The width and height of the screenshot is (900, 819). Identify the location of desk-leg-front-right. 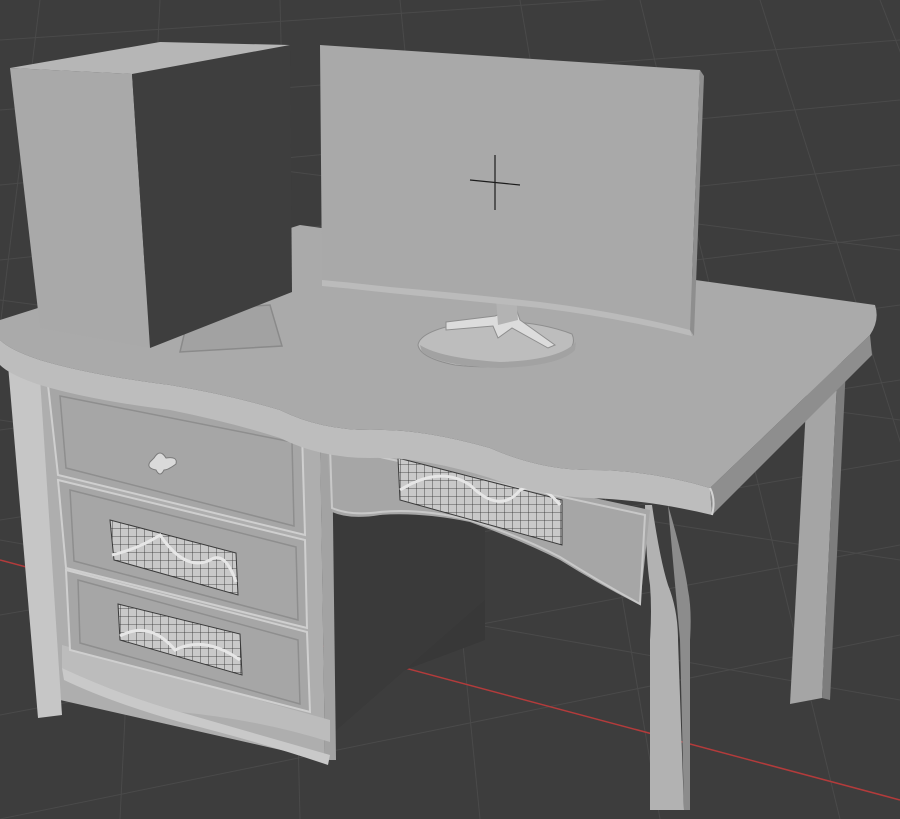
(668, 657).